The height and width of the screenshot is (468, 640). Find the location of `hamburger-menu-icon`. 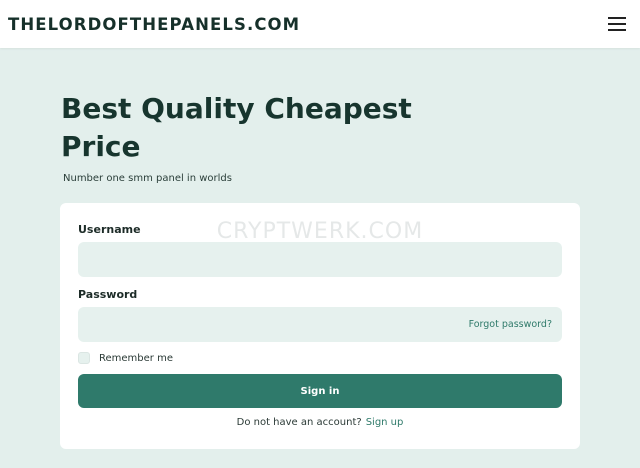

hamburger-menu-icon is located at coordinates (617, 24).